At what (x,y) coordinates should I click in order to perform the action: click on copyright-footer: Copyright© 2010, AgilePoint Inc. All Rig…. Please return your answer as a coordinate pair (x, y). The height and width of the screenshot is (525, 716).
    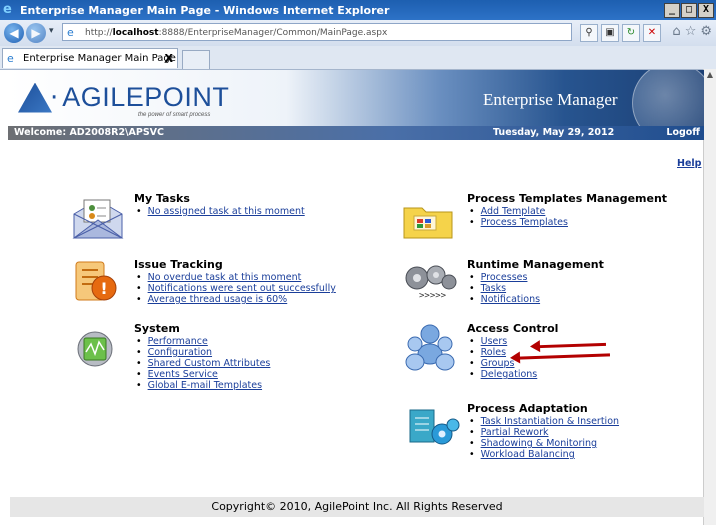
    Looking at the image, I should click on (357, 507).